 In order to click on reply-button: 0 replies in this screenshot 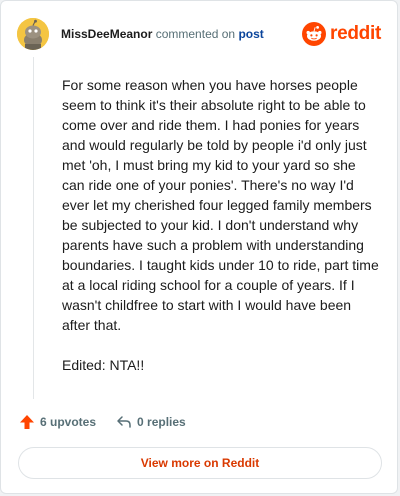, I will do `click(151, 422)`.